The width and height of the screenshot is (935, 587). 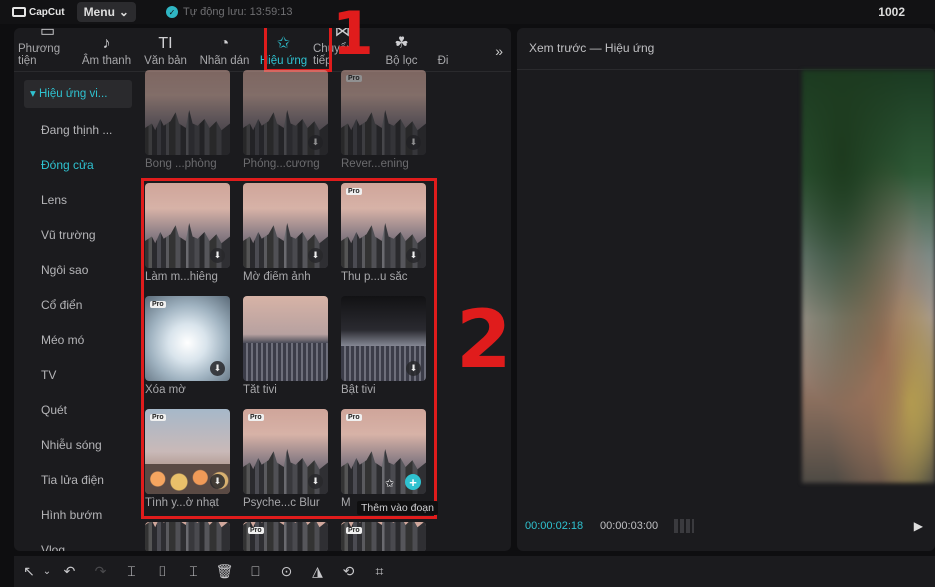 What do you see at coordinates (78, 235) in the screenshot?
I see `sidebar-item-party: Vũ trường` at bounding box center [78, 235].